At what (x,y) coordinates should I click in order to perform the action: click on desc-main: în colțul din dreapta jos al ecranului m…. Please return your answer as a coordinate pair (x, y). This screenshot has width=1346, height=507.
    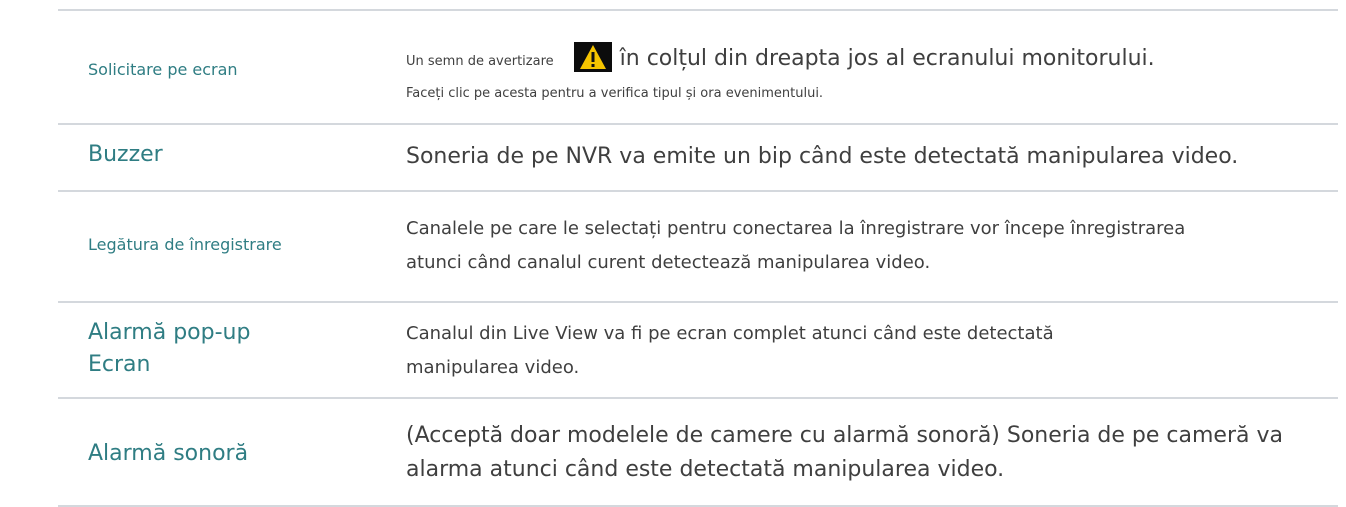
    Looking at the image, I should click on (887, 58).